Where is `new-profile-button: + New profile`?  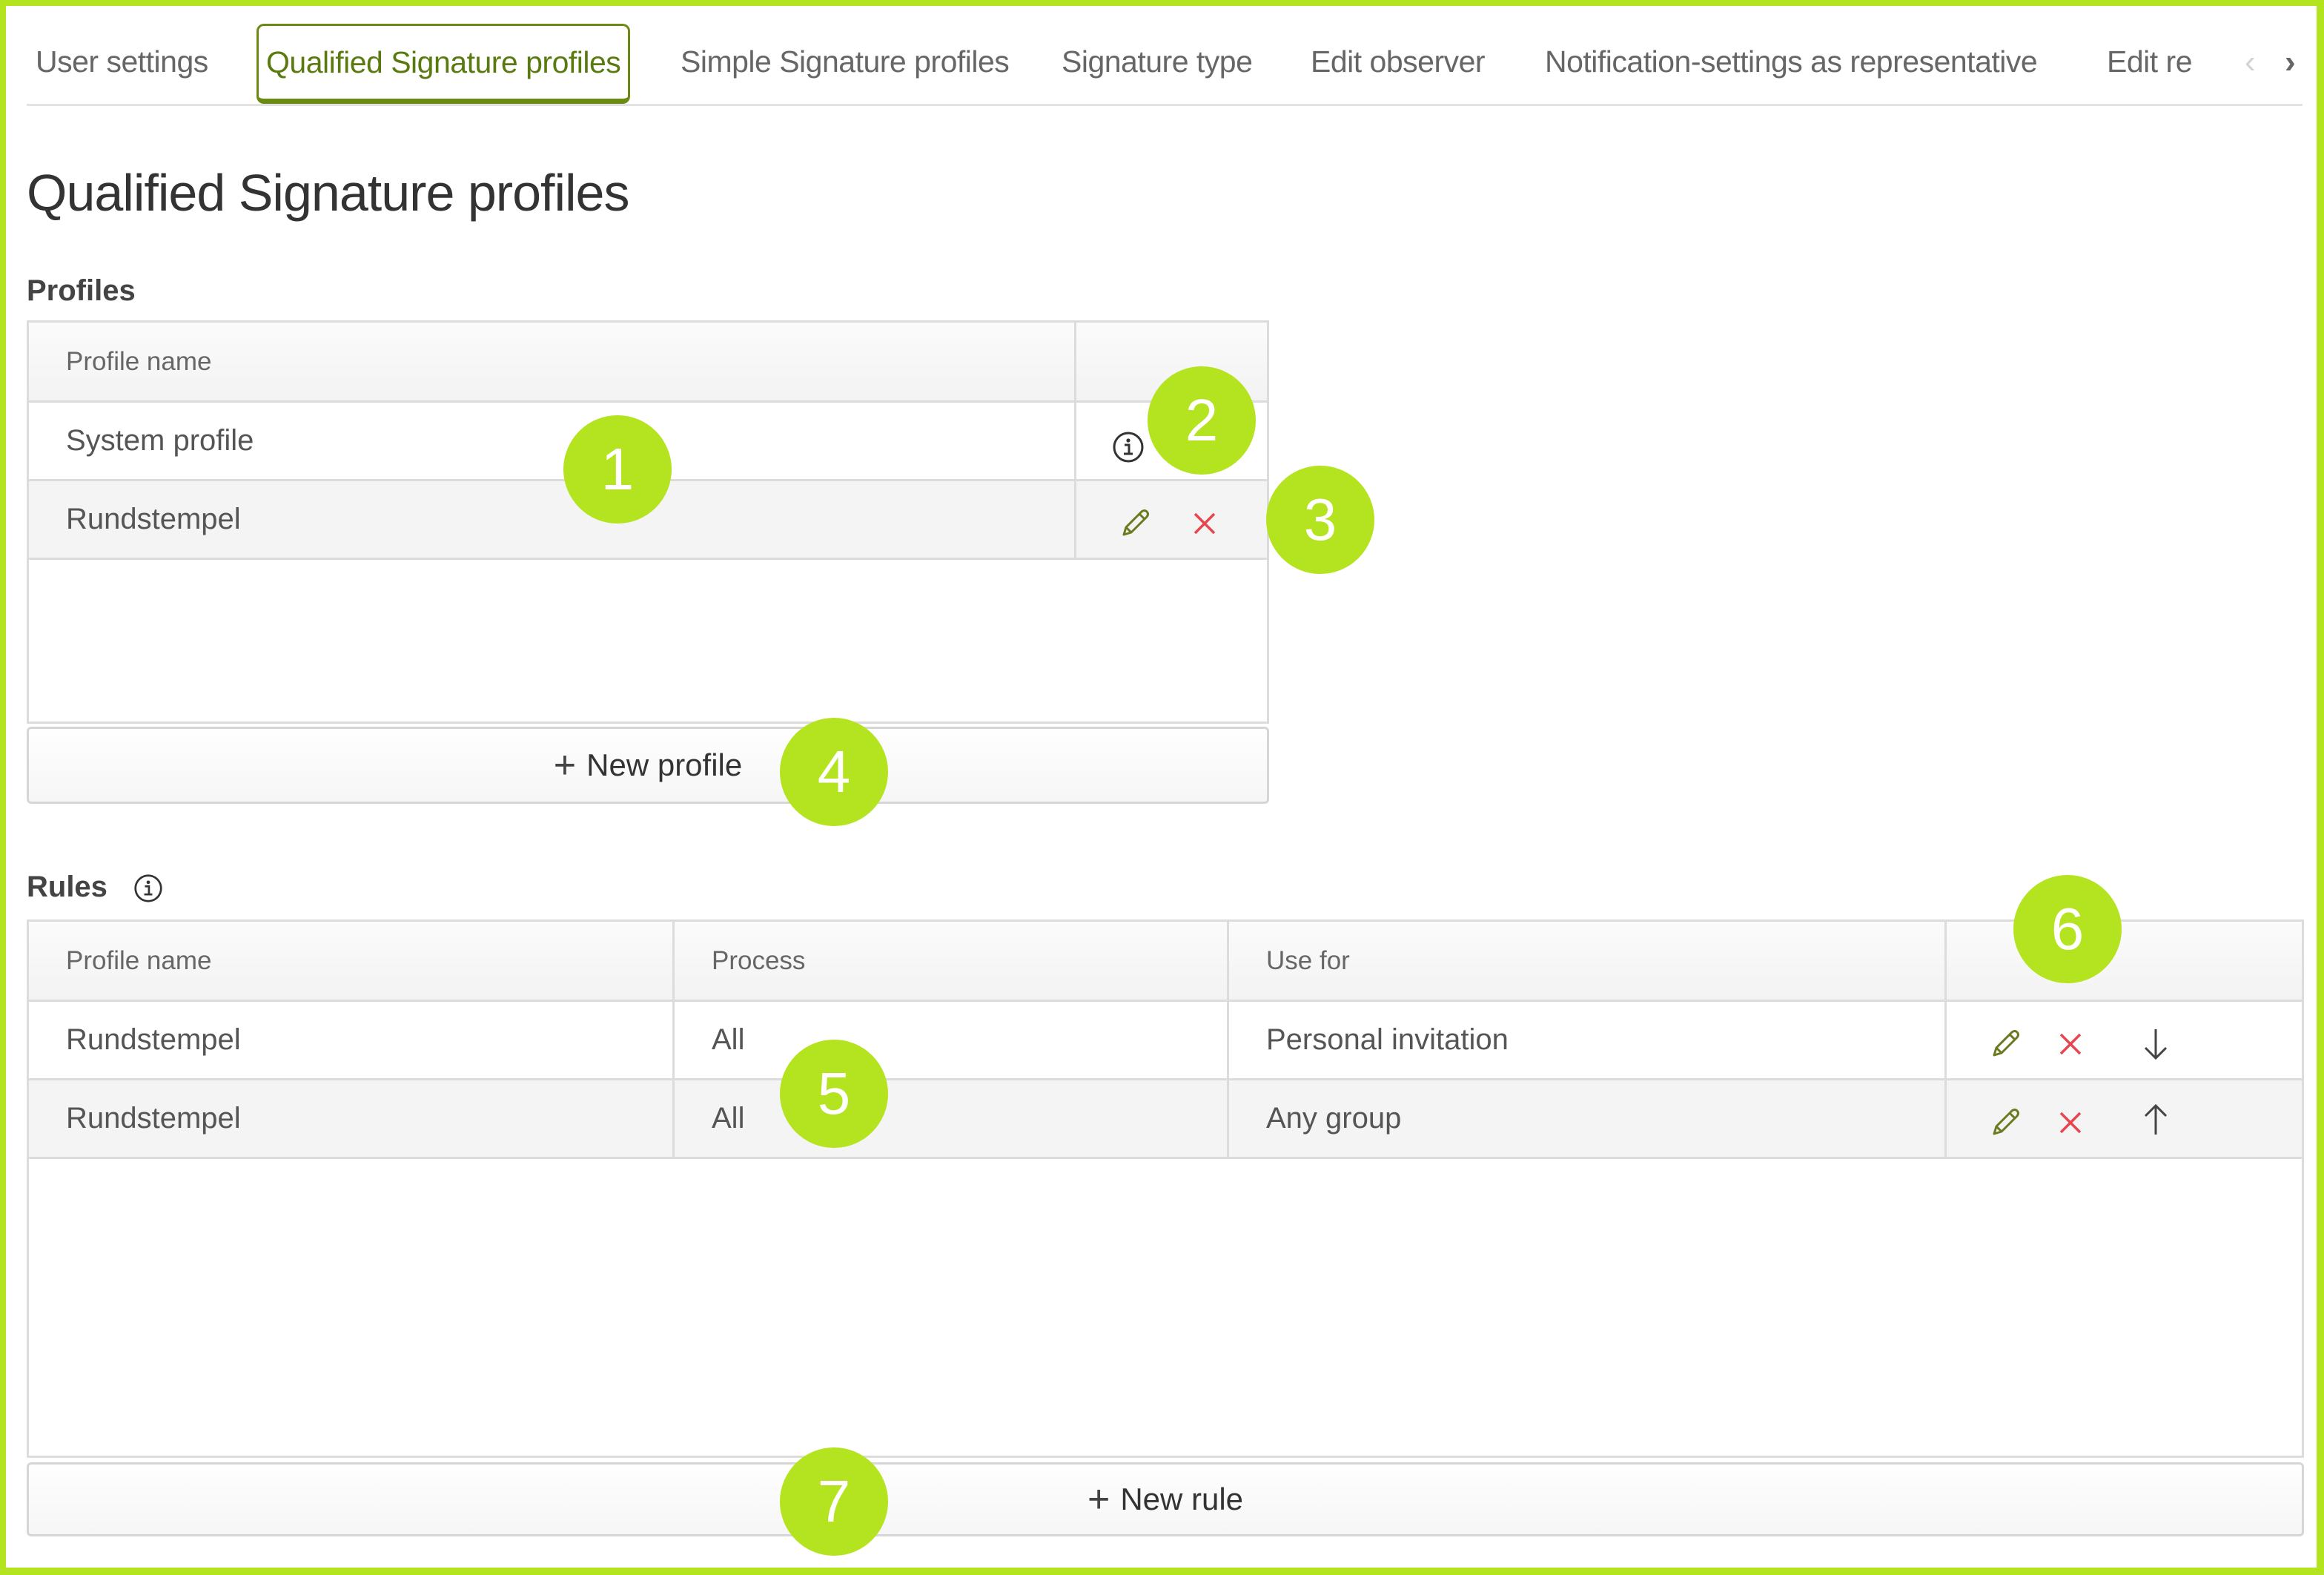 new-profile-button: + New profile is located at coordinates (648, 765).